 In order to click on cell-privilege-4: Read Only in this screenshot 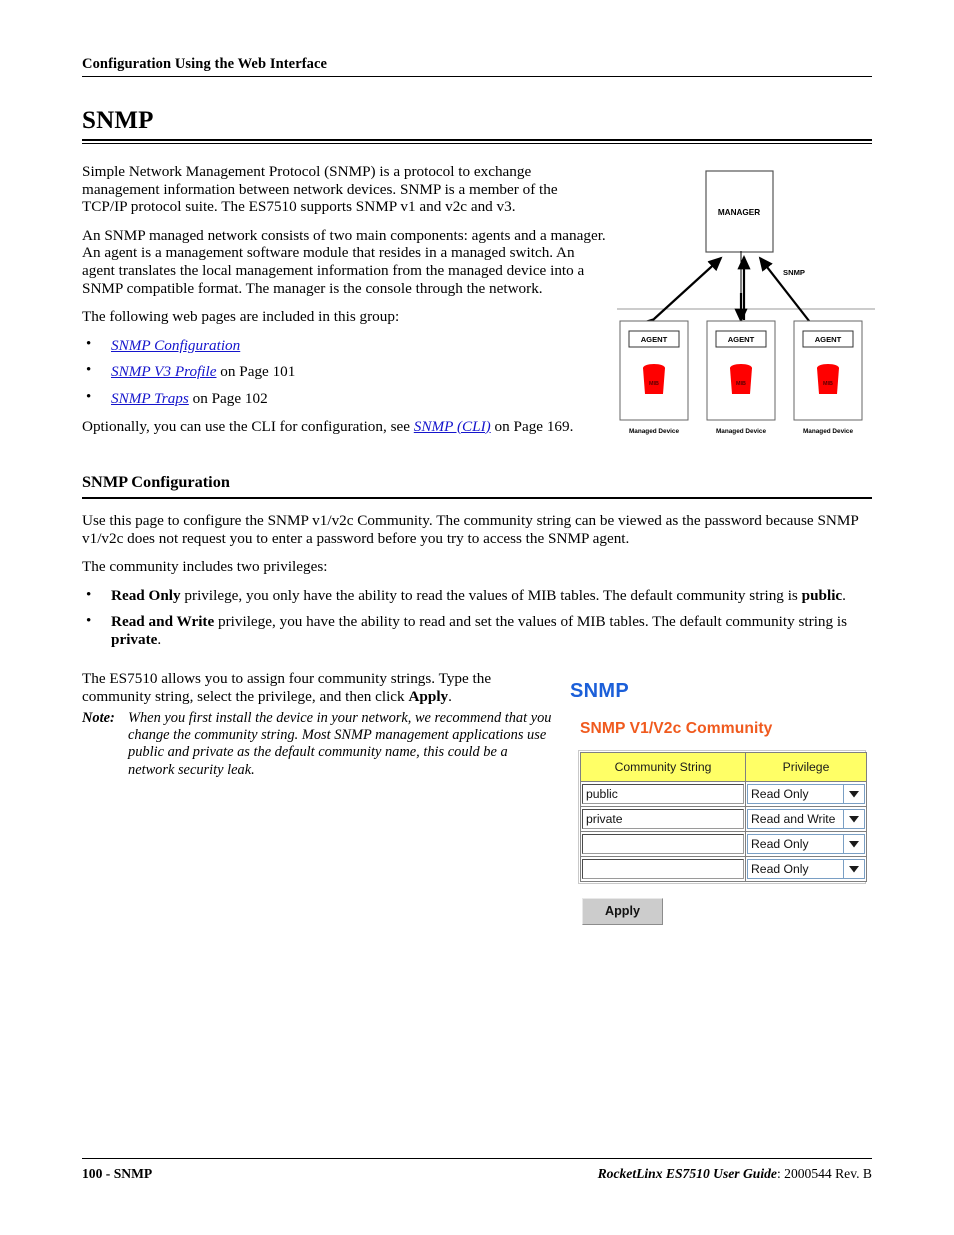, I will do `click(806, 869)`.